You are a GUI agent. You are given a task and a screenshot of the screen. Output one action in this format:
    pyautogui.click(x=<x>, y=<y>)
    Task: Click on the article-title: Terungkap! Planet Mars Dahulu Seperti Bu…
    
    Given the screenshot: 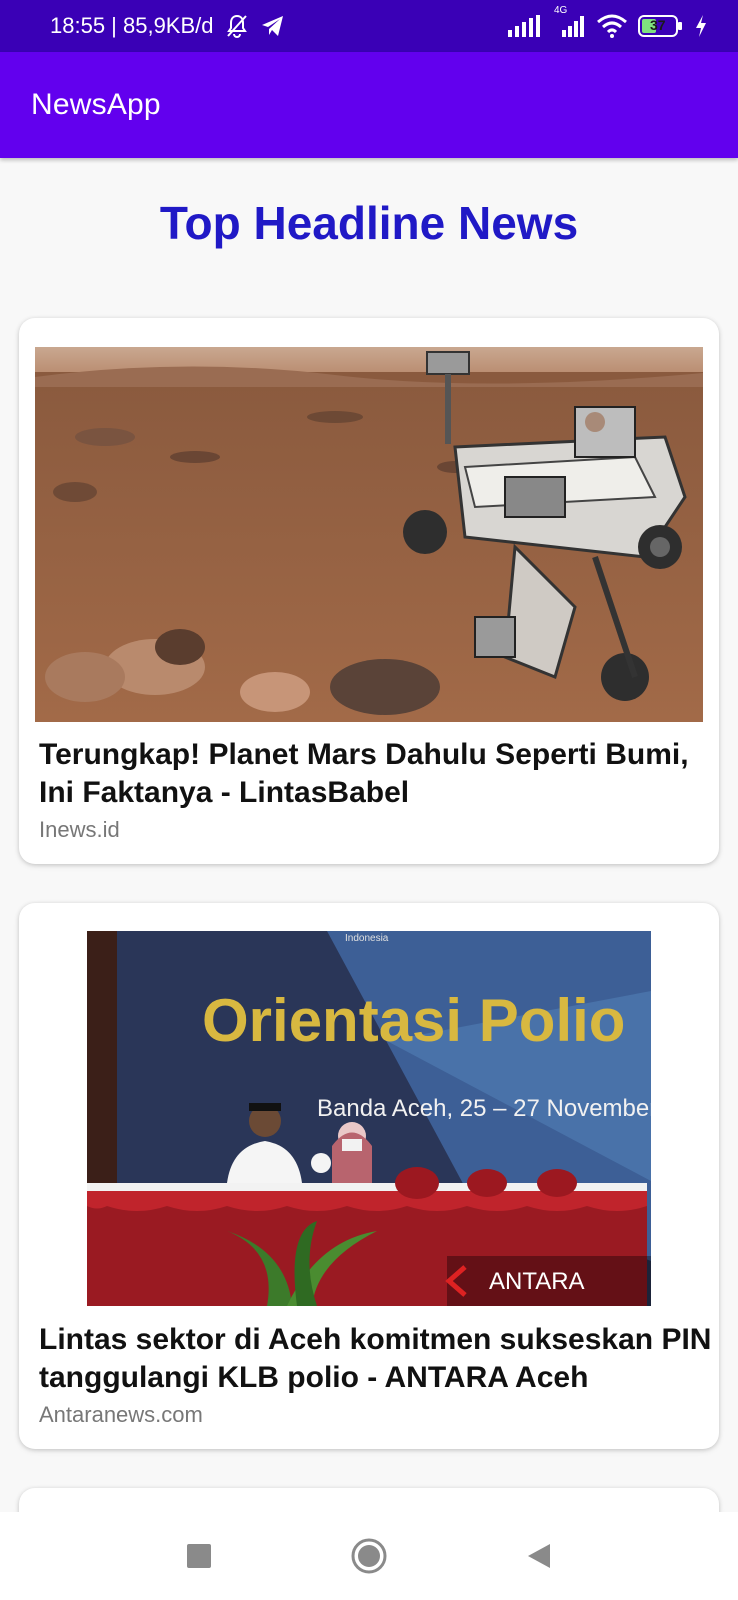 What is the action you would take?
    pyautogui.click(x=379, y=774)
    